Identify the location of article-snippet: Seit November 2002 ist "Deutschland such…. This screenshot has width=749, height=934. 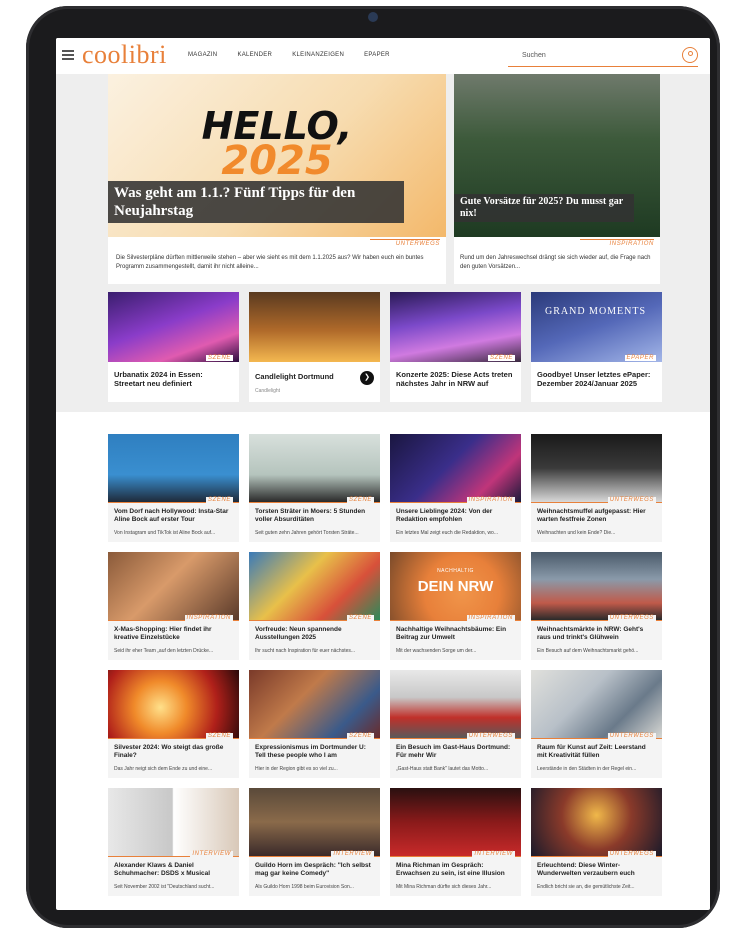
(164, 887).